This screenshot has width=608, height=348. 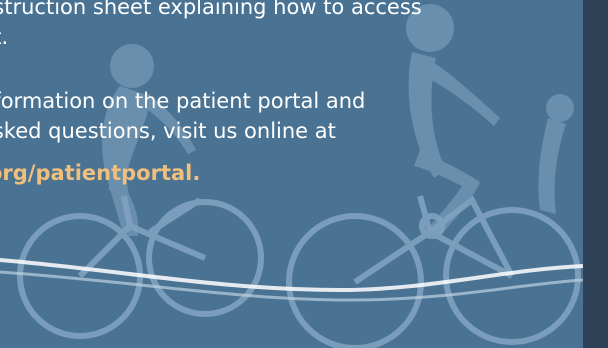 What do you see at coordinates (100, 173) in the screenshot?
I see `patient-portal-link: .org/patientportal.` at bounding box center [100, 173].